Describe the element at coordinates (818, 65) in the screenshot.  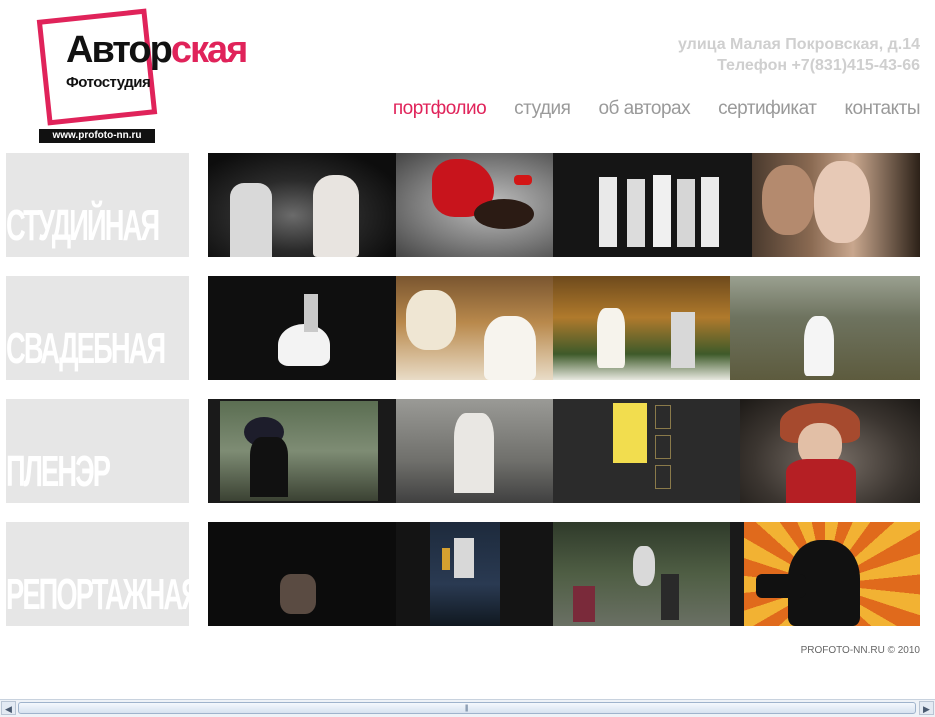
I see `phone-text: Телефон +7(831)415-43-66` at that location.